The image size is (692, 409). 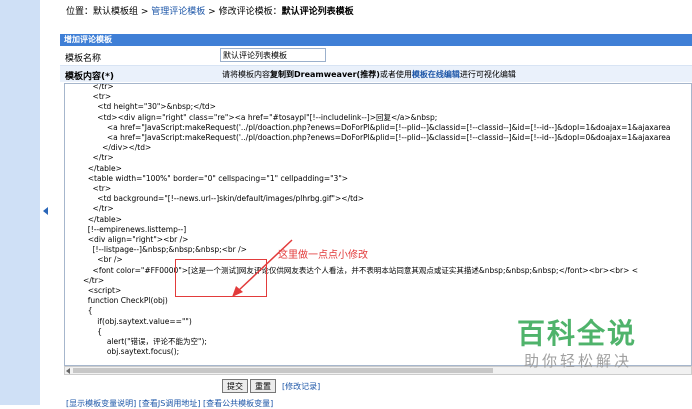 What do you see at coordinates (323, 255) in the screenshot?
I see `annotation-text: 这里做一点点小修改` at bounding box center [323, 255].